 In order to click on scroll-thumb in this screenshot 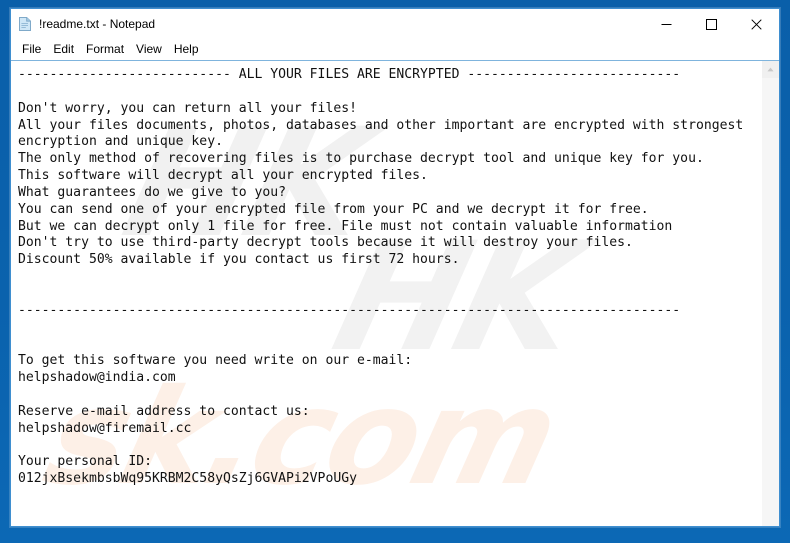, I will do `click(770, 302)`.